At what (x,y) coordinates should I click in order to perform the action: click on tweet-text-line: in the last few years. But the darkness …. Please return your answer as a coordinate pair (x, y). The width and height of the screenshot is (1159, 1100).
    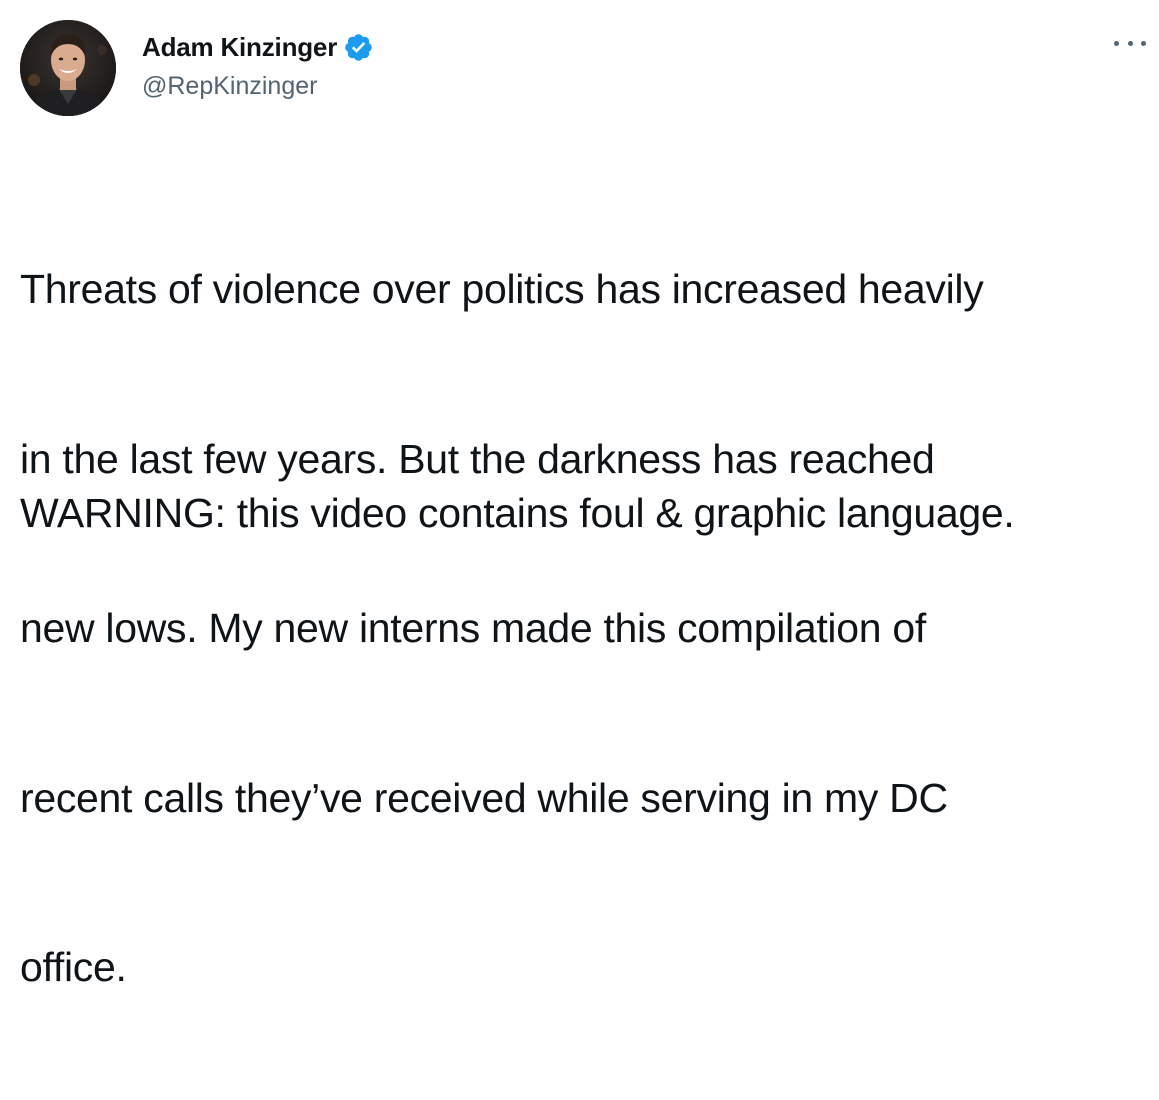
    Looking at the image, I should click on (477, 458).